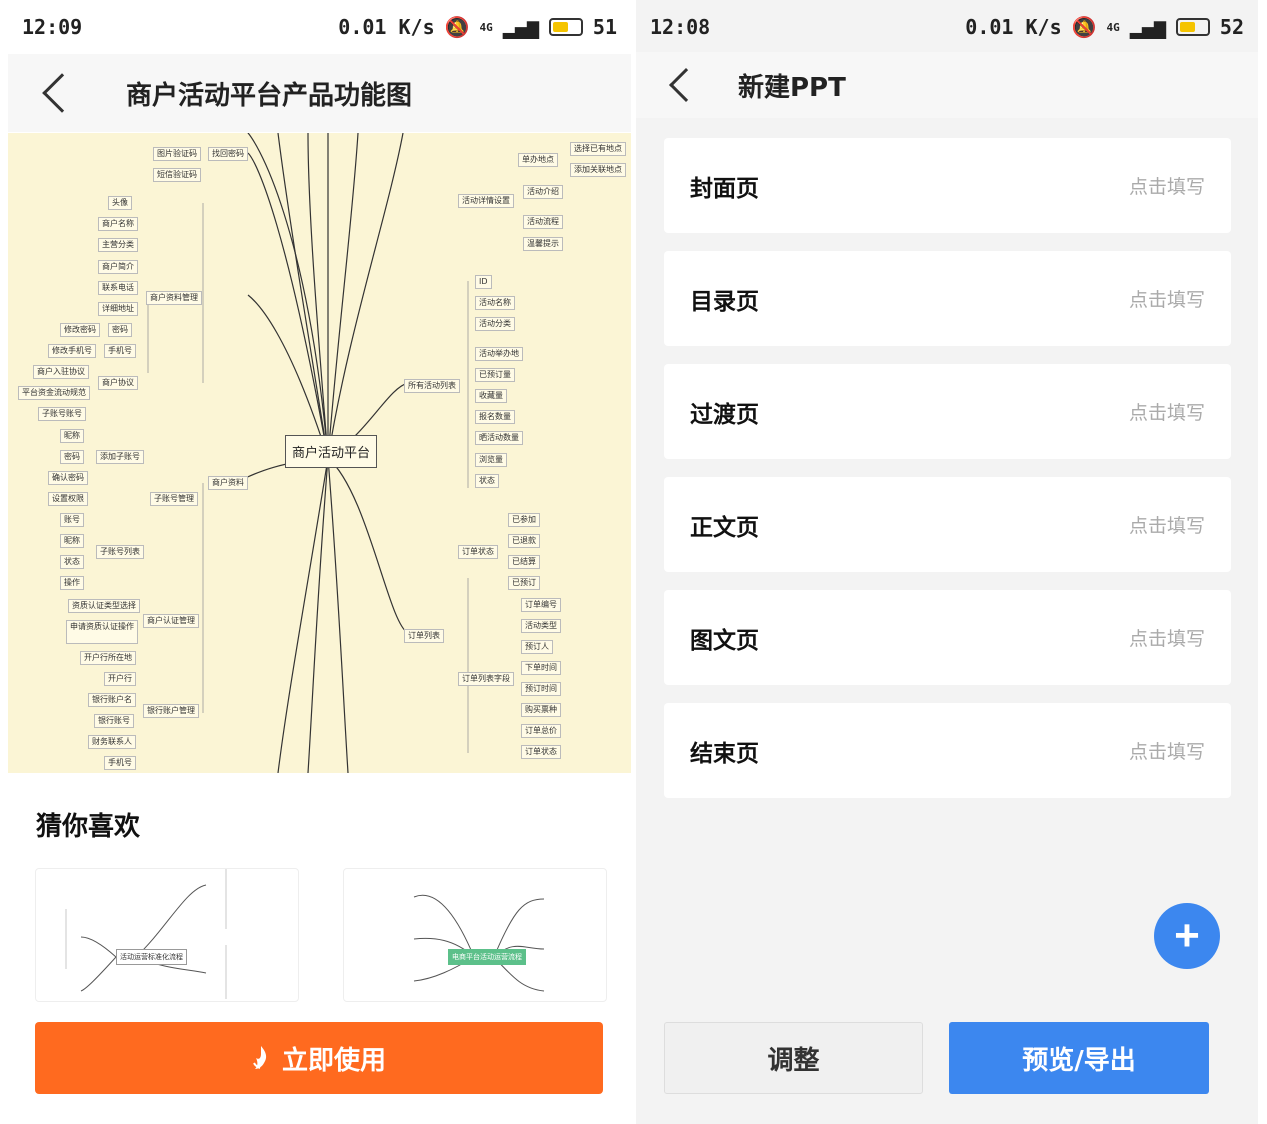 This screenshot has height=1124, width=1267. What do you see at coordinates (54, 393) in the screenshot?
I see `mm-node: 平台资金流动规范` at bounding box center [54, 393].